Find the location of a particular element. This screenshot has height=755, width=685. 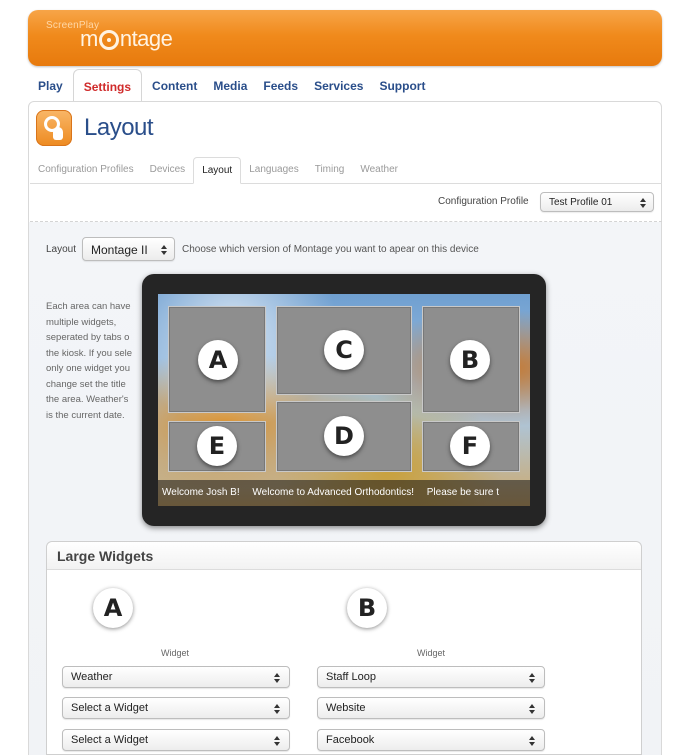

column-a-widget-label: Widget is located at coordinates (174, 653).